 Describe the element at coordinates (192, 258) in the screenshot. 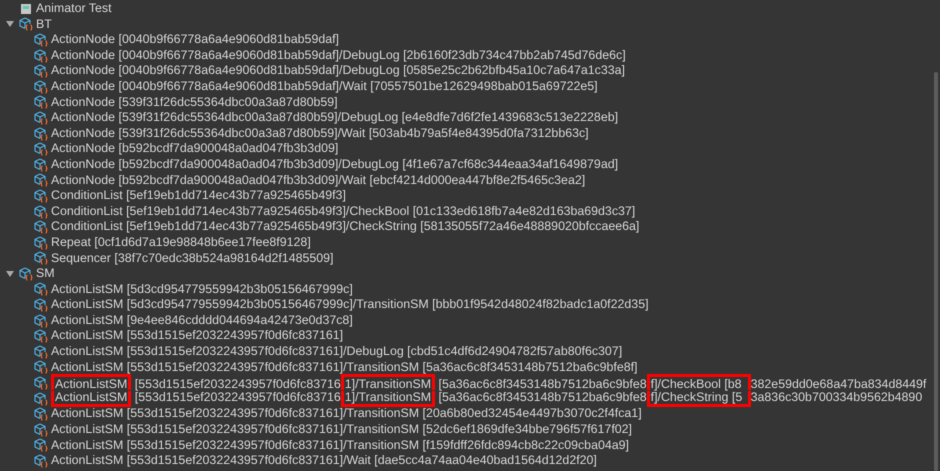

I see `tree-item: Sequencer [38f7c70edc38b524a98164d2f1485509]` at that location.